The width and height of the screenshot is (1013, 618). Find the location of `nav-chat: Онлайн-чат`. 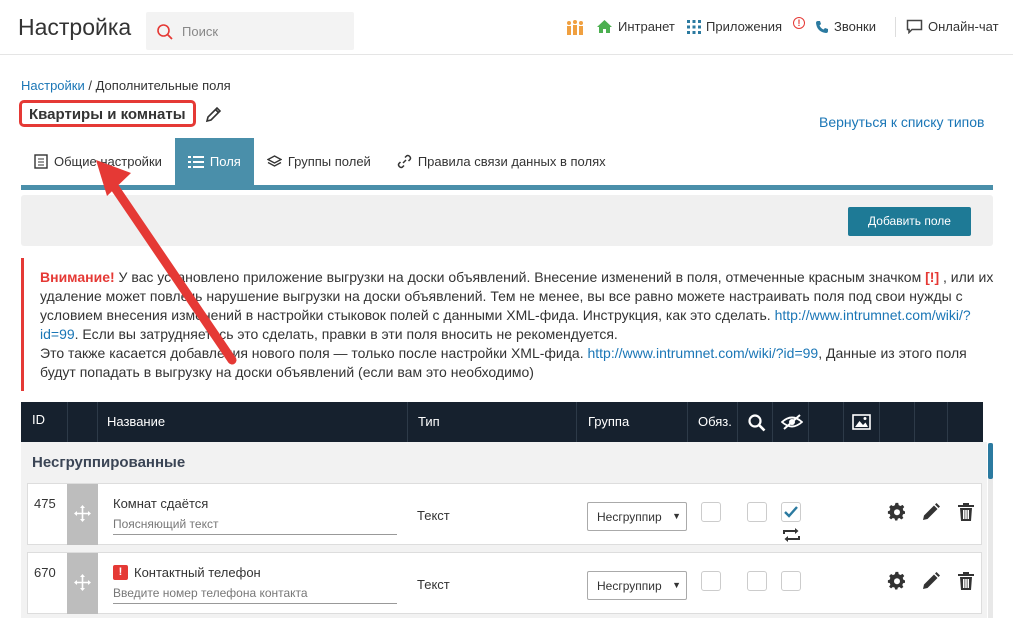

nav-chat: Онлайн-чат is located at coordinates (952, 26).